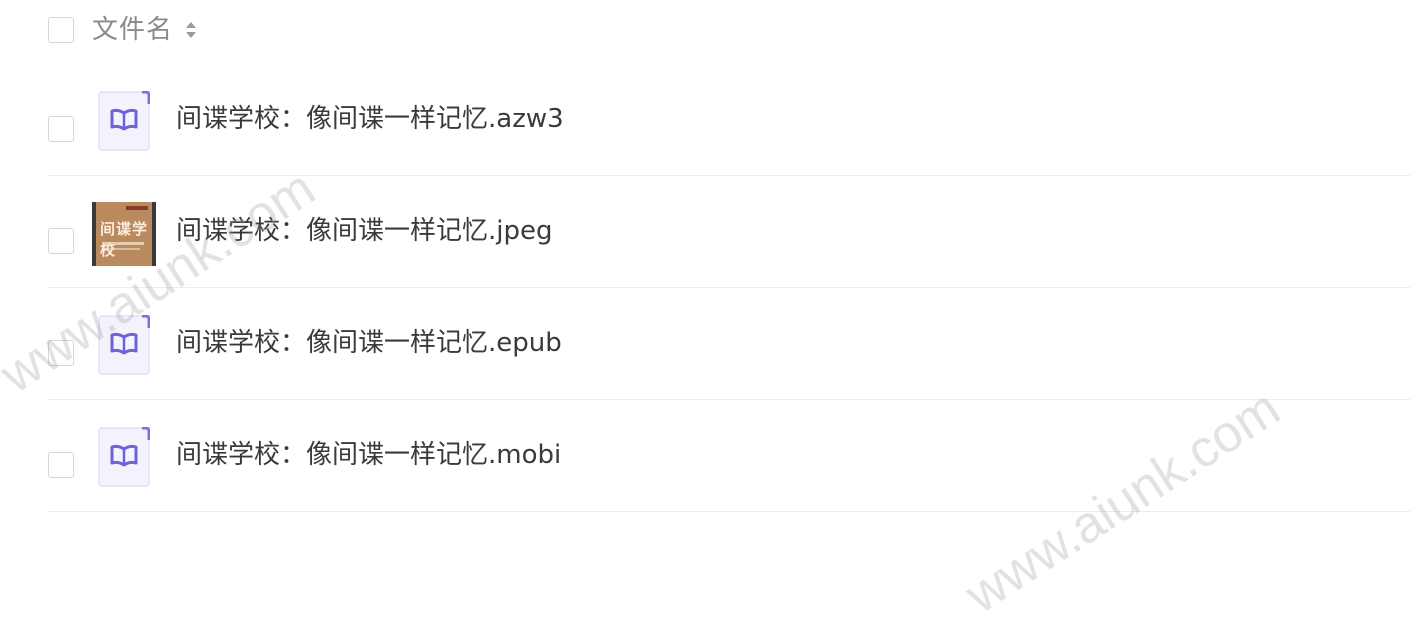 Image resolution: width=1410 pixels, height=626 pixels. What do you see at coordinates (191, 30) in the screenshot?
I see `sort-icon` at bounding box center [191, 30].